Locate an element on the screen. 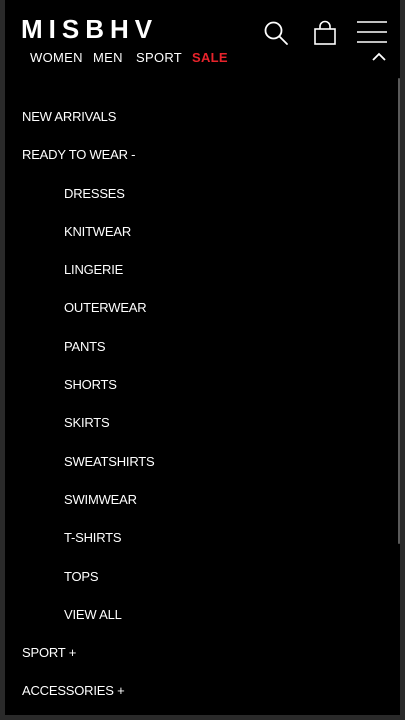  submenu-item-label: PANTS is located at coordinates (85, 346).